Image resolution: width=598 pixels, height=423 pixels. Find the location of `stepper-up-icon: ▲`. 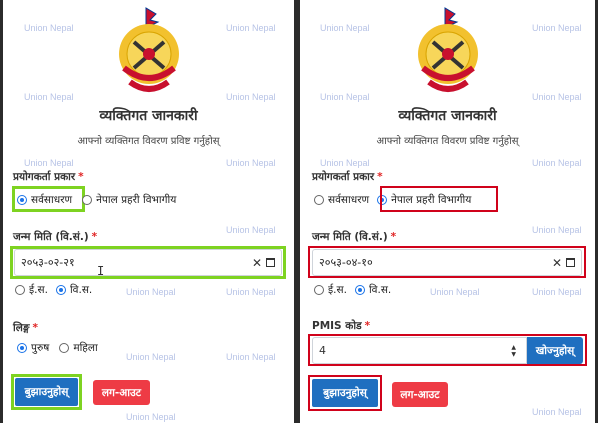

stepper-up-icon: ▲ is located at coordinates (513, 347).